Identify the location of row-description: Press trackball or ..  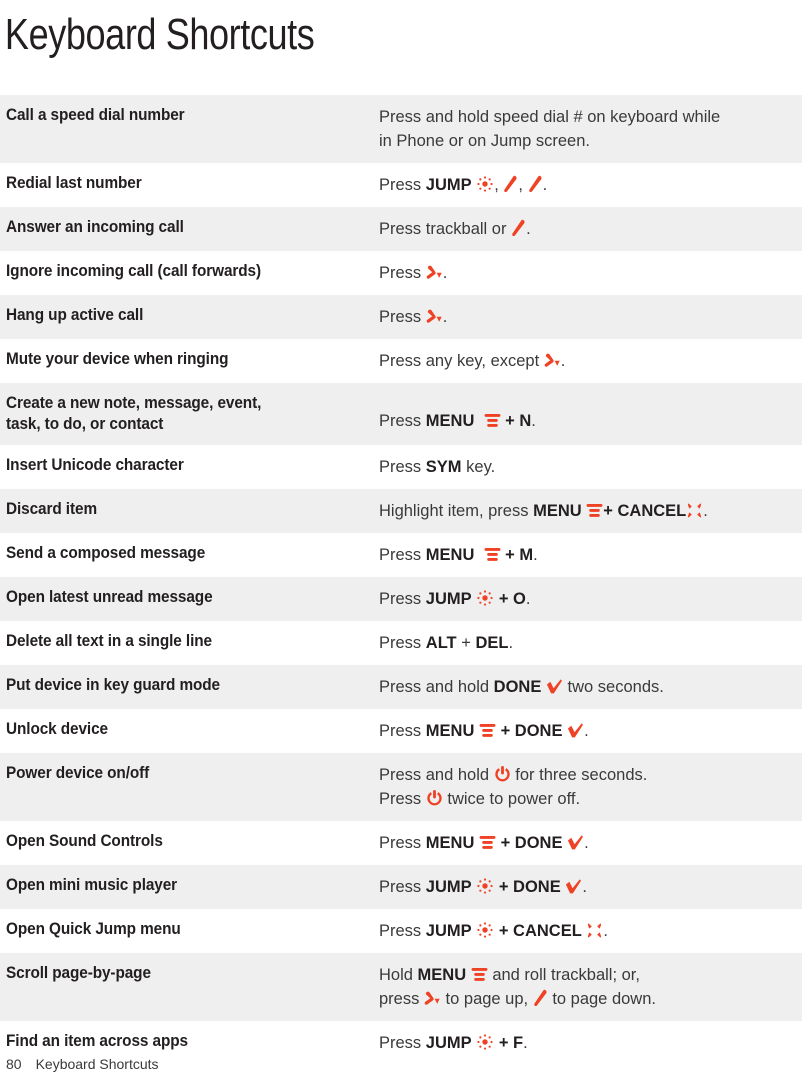
(590, 229).